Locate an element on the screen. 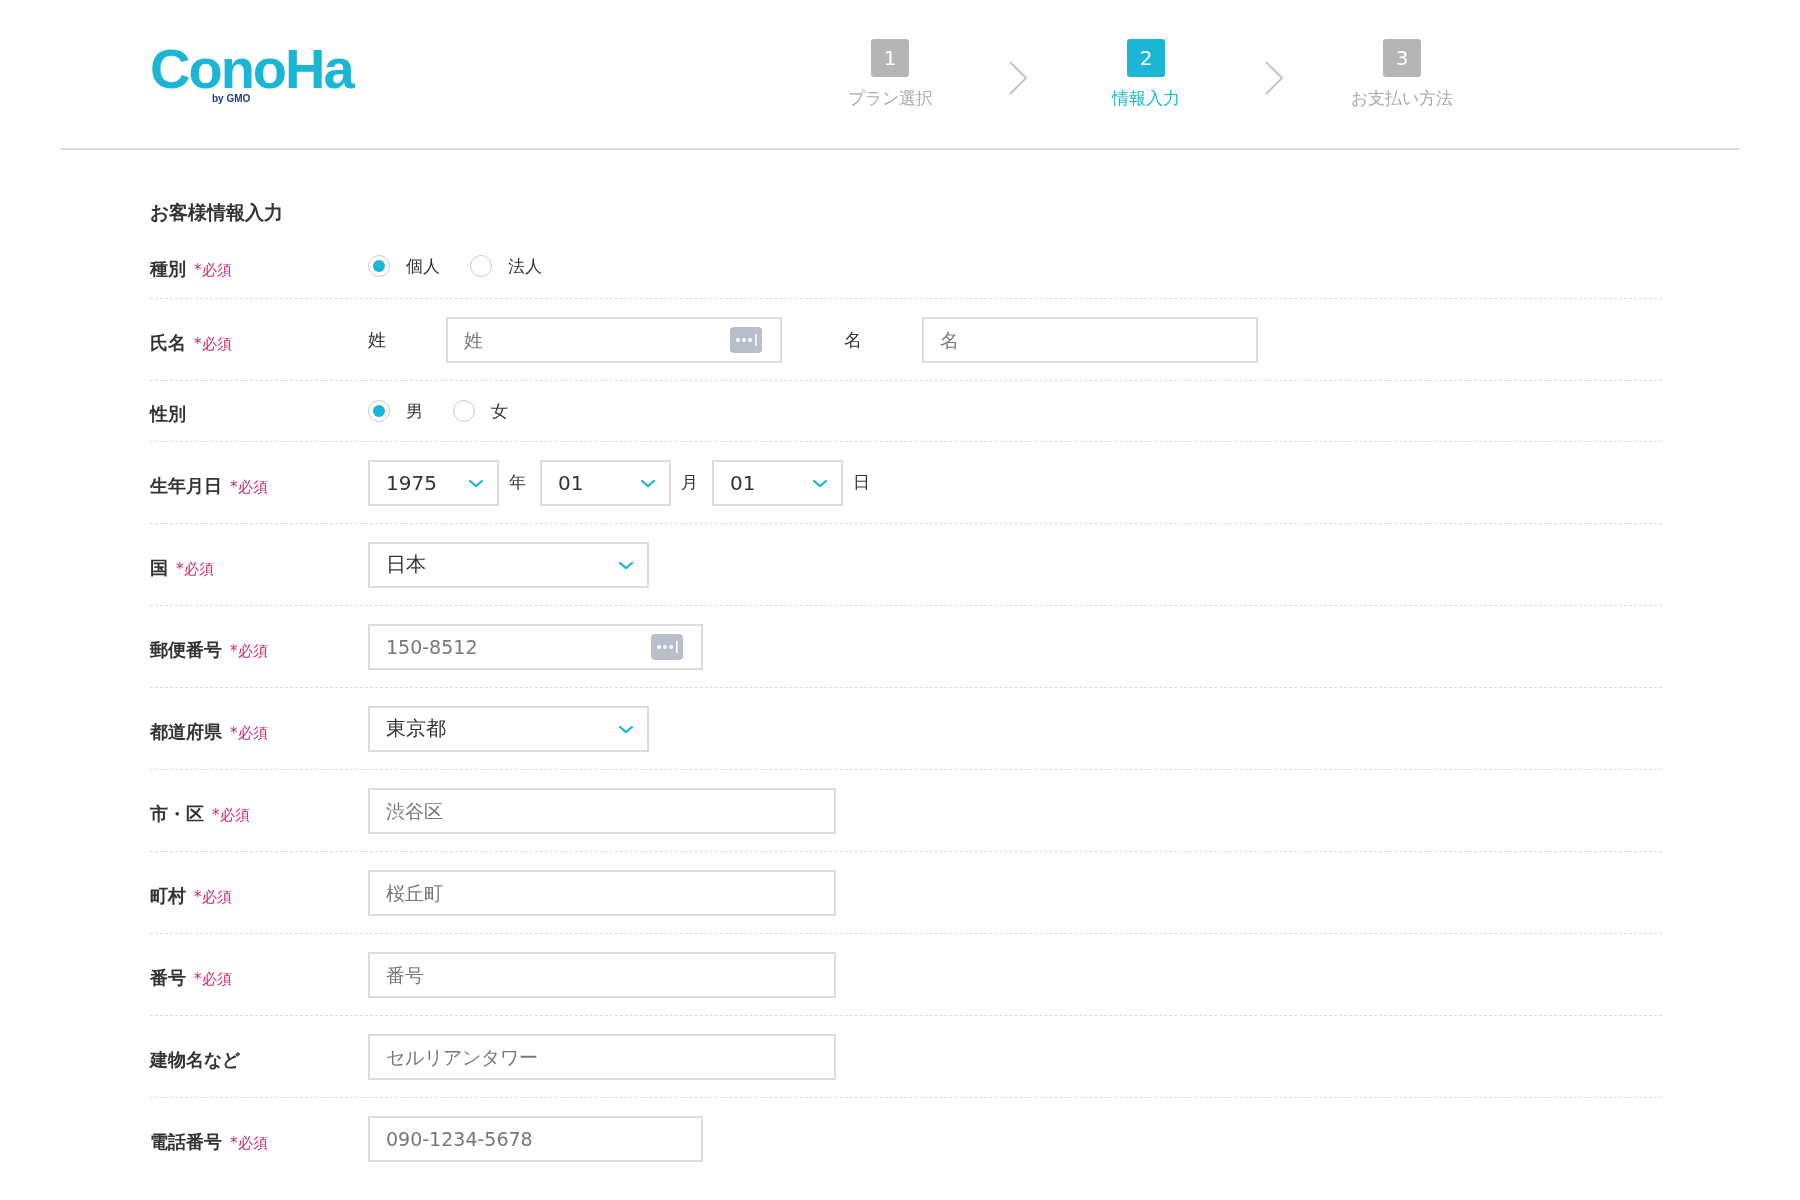 This screenshot has height=1200, width=1800. field-label: 種別 is located at coordinates (168, 269).